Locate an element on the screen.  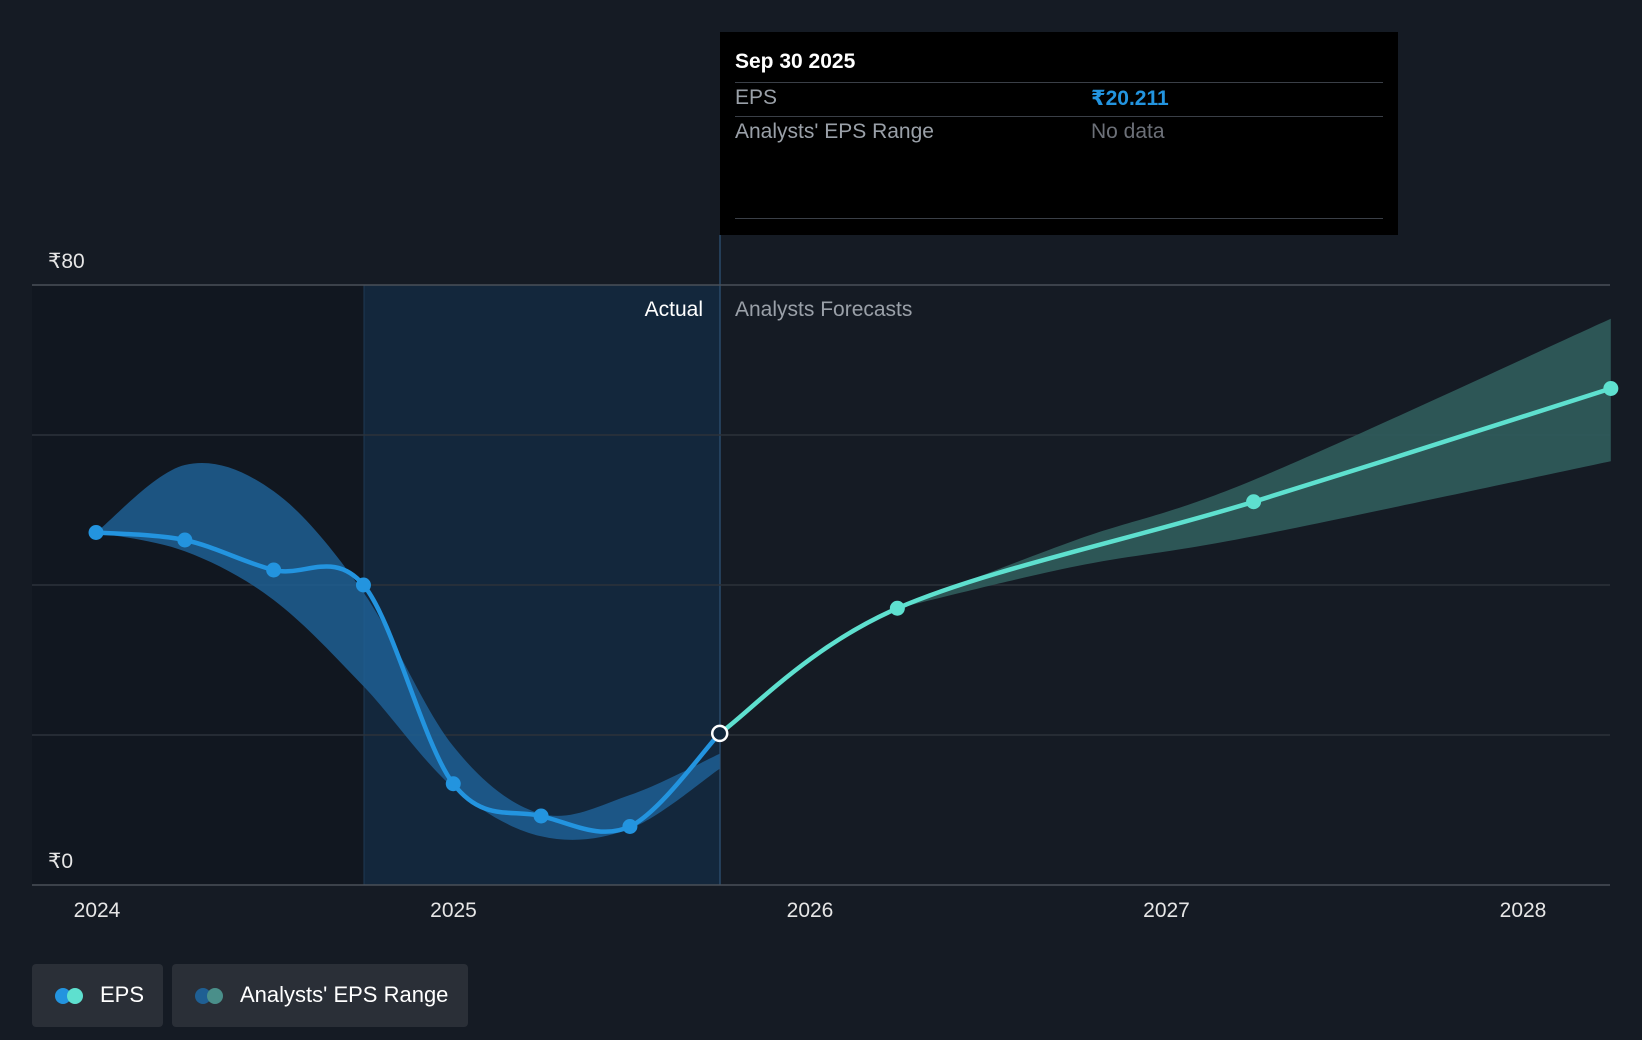
legend-eps-label: EPS is located at coordinates (122, 994).